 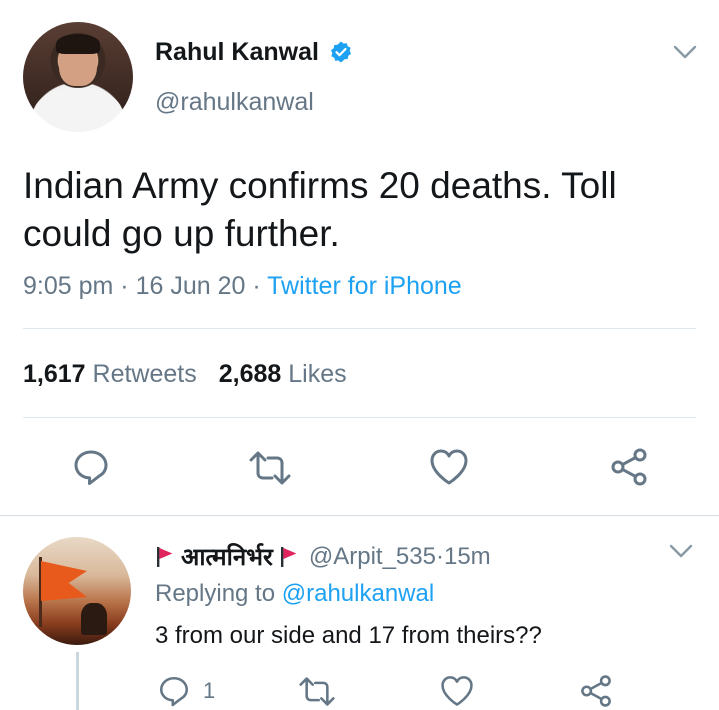 I want to click on replying-to: Replying to @rahulkanwal, so click(x=294, y=594).